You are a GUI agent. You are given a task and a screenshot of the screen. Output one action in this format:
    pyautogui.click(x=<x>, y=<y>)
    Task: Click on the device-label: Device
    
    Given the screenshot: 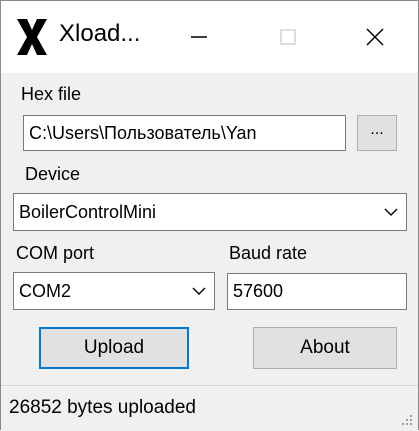 What is the action you would take?
    pyautogui.click(x=53, y=174)
    